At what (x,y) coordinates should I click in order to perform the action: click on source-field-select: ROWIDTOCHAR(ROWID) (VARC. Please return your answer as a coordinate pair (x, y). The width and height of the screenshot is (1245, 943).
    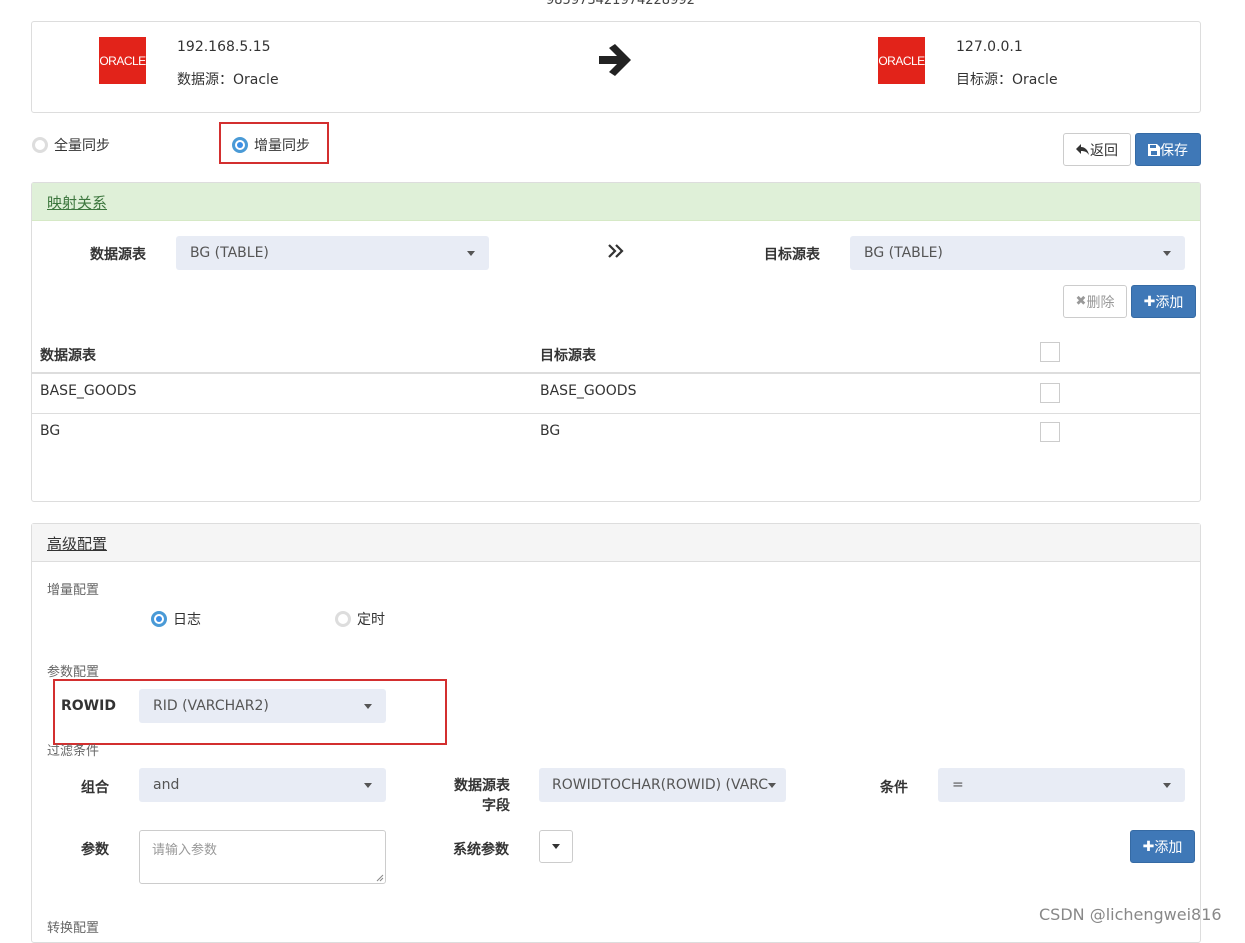
    Looking at the image, I should click on (662, 785).